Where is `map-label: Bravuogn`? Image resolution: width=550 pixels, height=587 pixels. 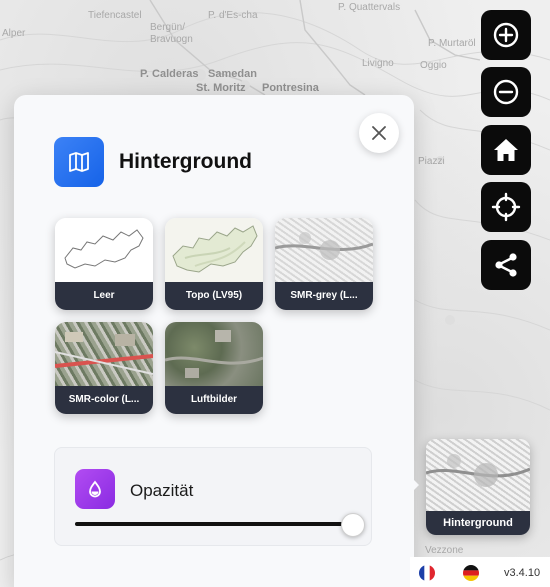 map-label: Bravuogn is located at coordinates (171, 39).